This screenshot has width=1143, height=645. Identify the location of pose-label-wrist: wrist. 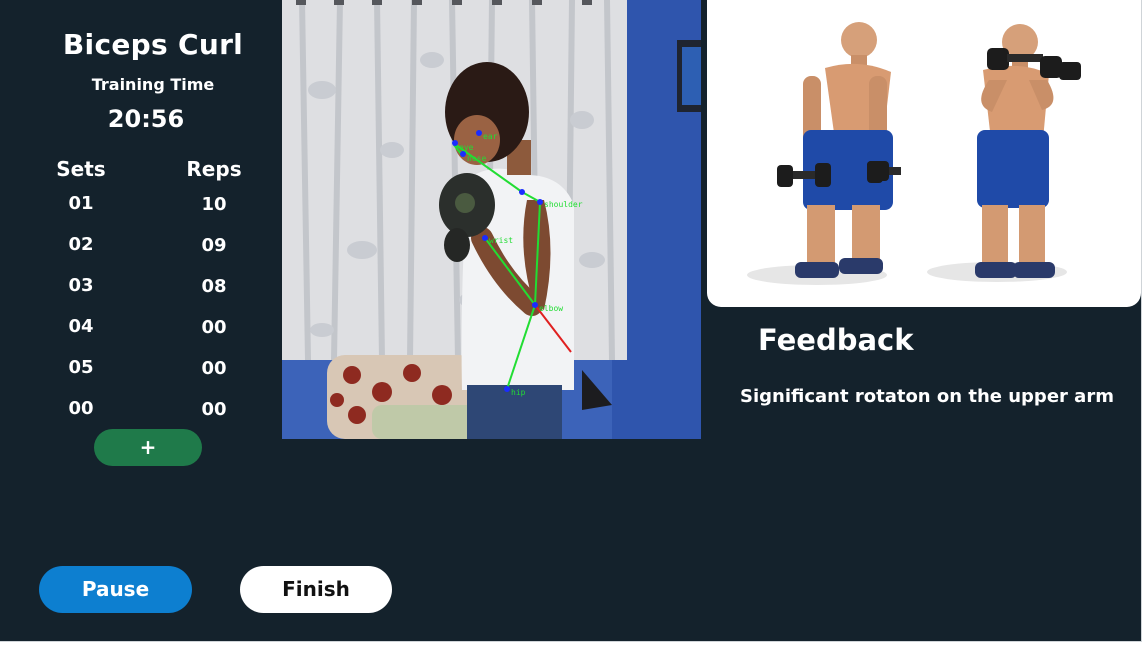
(501, 240).